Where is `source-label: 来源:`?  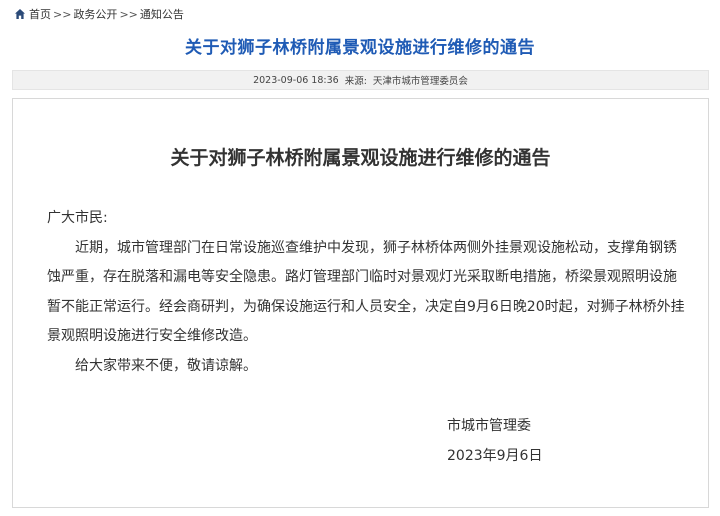
source-label: 来源: is located at coordinates (355, 81).